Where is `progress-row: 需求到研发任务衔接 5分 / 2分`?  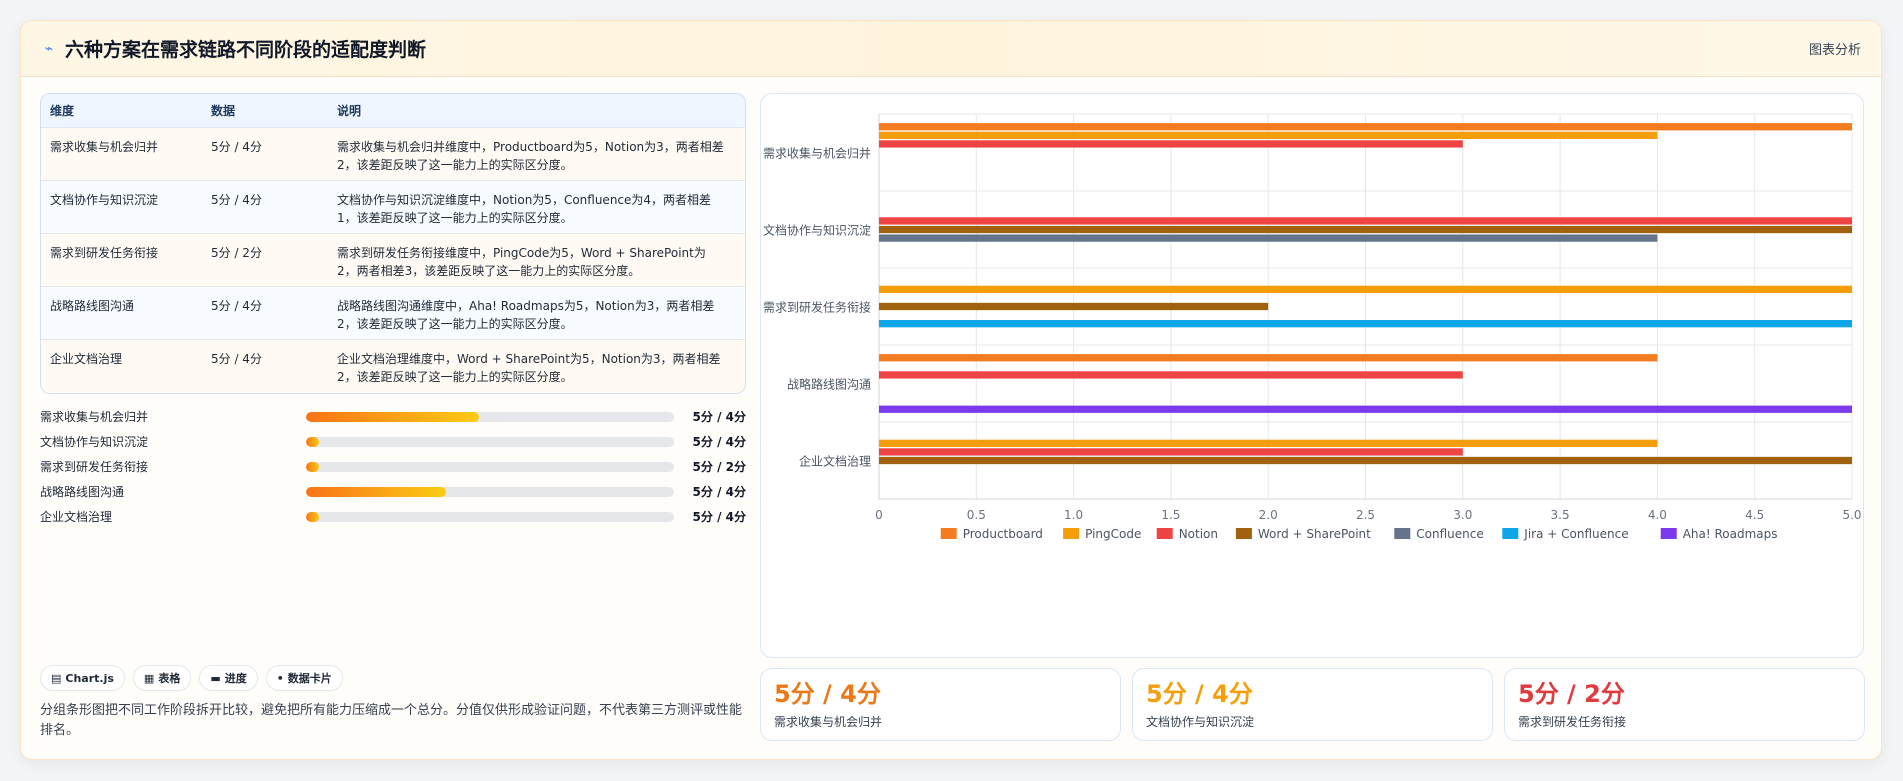 progress-row: 需求到研发任务衔接 5分 / 2分 is located at coordinates (393, 466).